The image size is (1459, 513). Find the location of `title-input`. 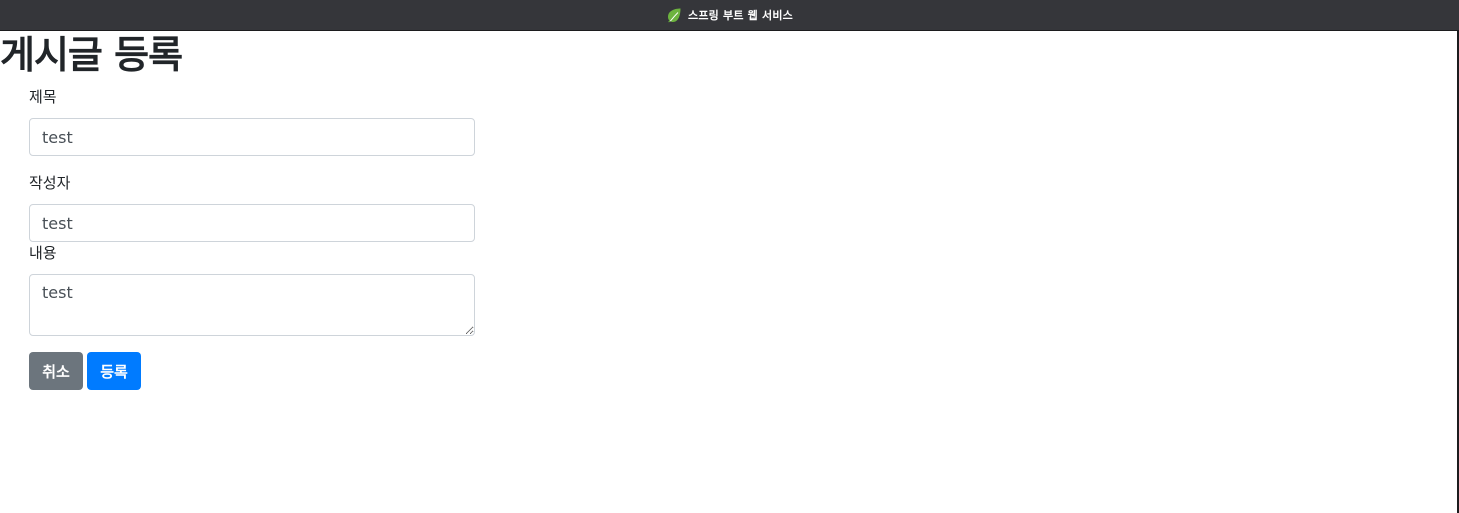

title-input is located at coordinates (252, 137).